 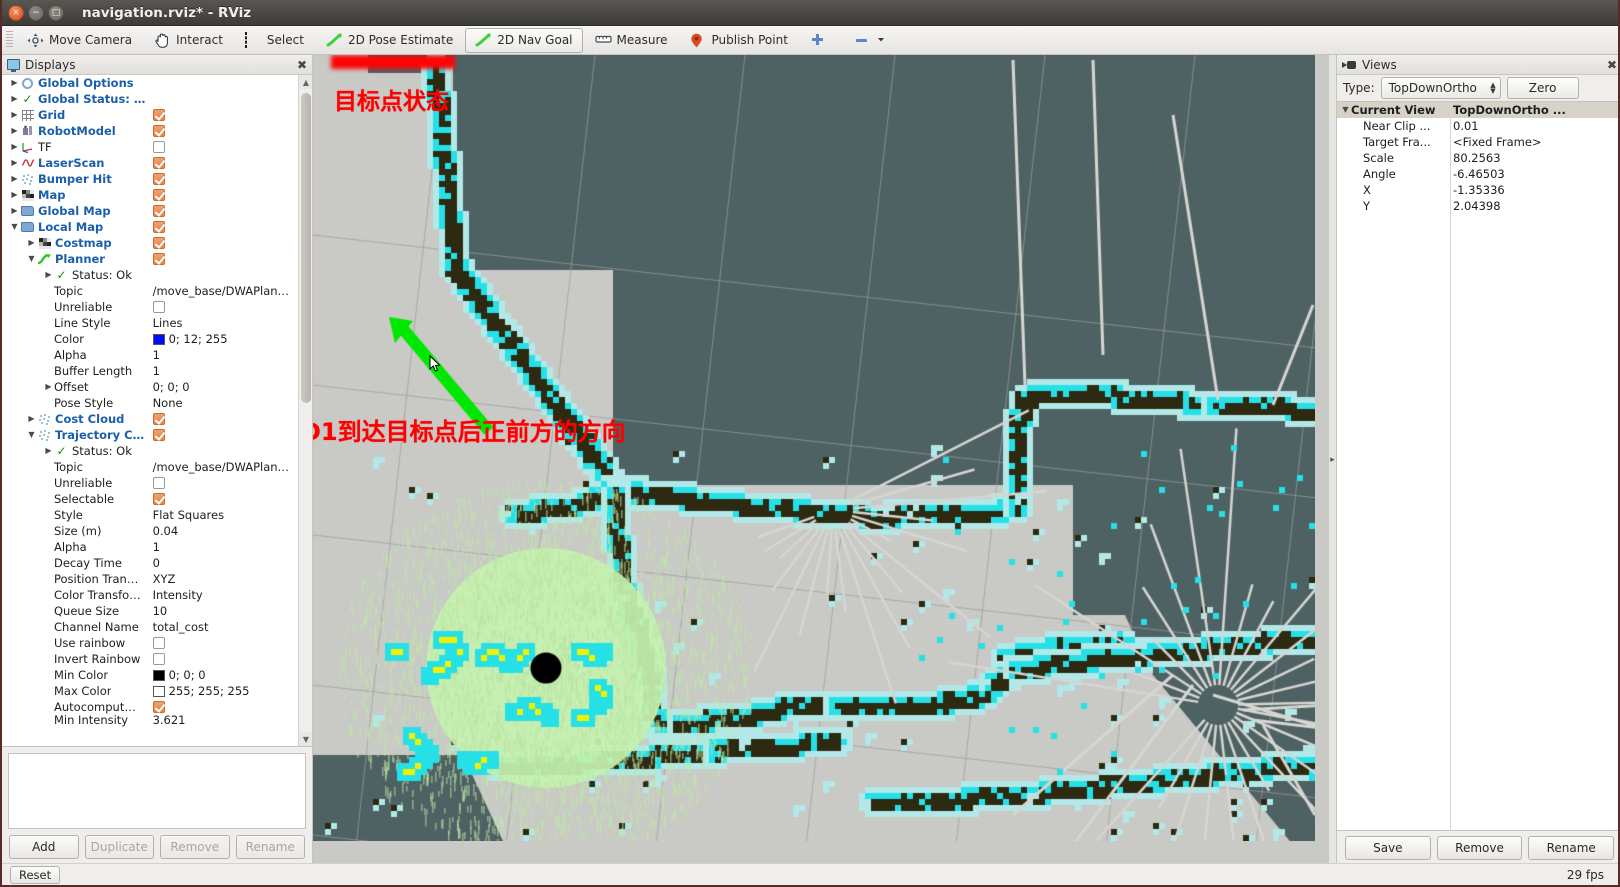 What do you see at coordinates (224, 339) in the screenshot?
I see `display-row-value-cell: 0; 12; 255` at bounding box center [224, 339].